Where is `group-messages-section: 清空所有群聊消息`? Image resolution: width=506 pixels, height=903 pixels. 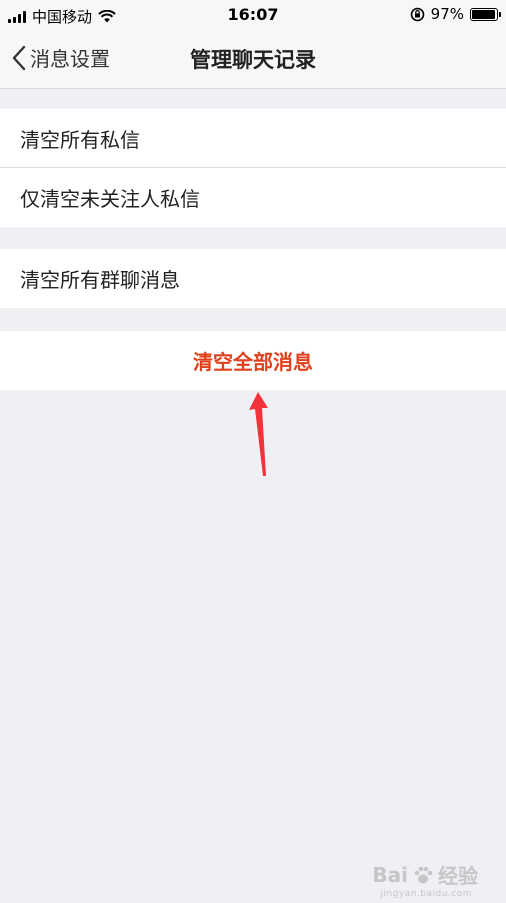 group-messages-section: 清空所有群聊消息 is located at coordinates (253, 278).